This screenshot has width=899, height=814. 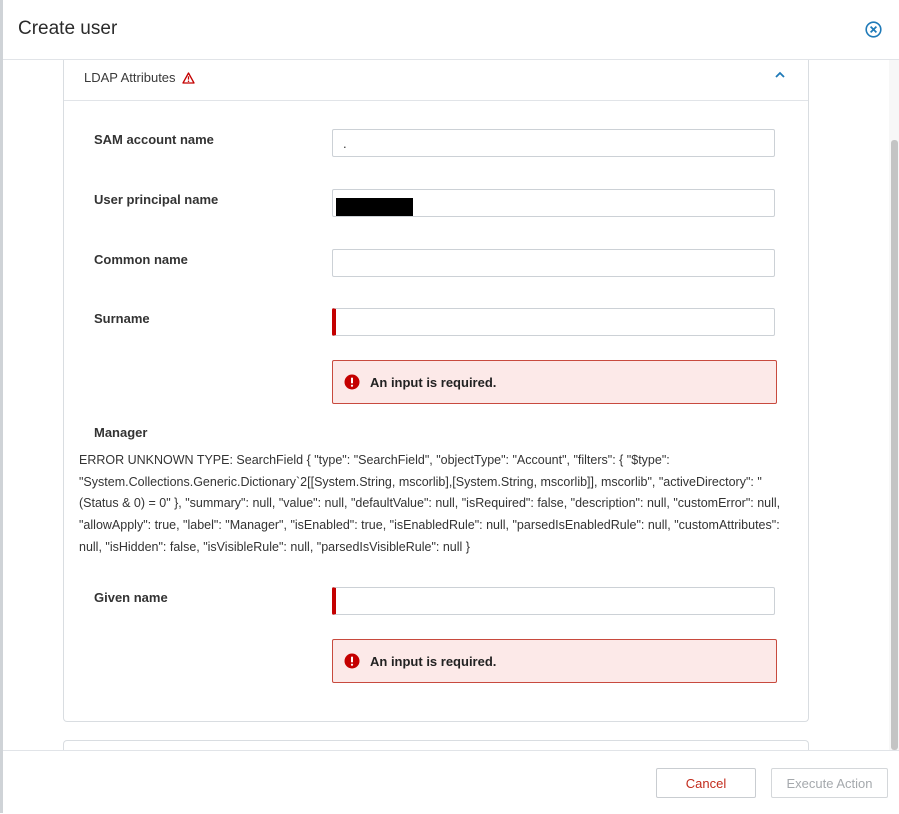 I want to click on common-name-label: Common name, so click(x=141, y=259).